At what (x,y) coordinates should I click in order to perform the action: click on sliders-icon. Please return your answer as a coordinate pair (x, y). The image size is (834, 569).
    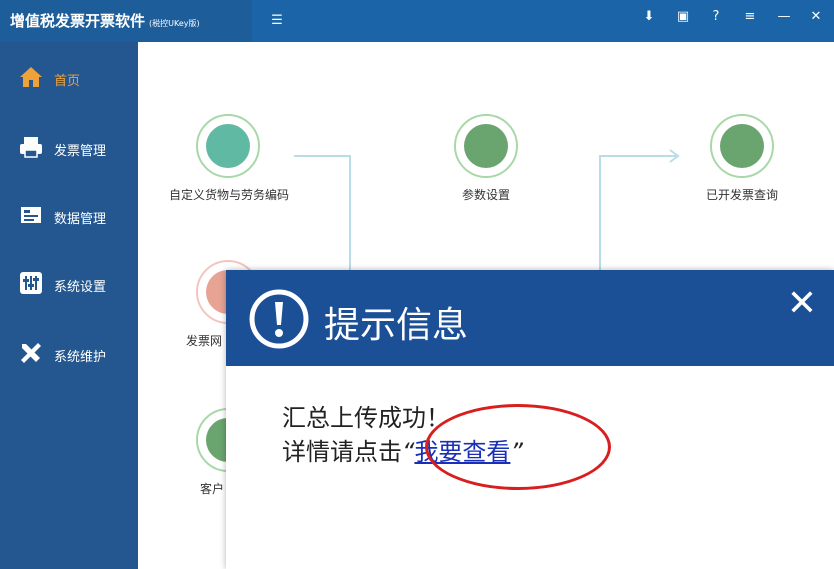
    Looking at the image, I should click on (486, 146).